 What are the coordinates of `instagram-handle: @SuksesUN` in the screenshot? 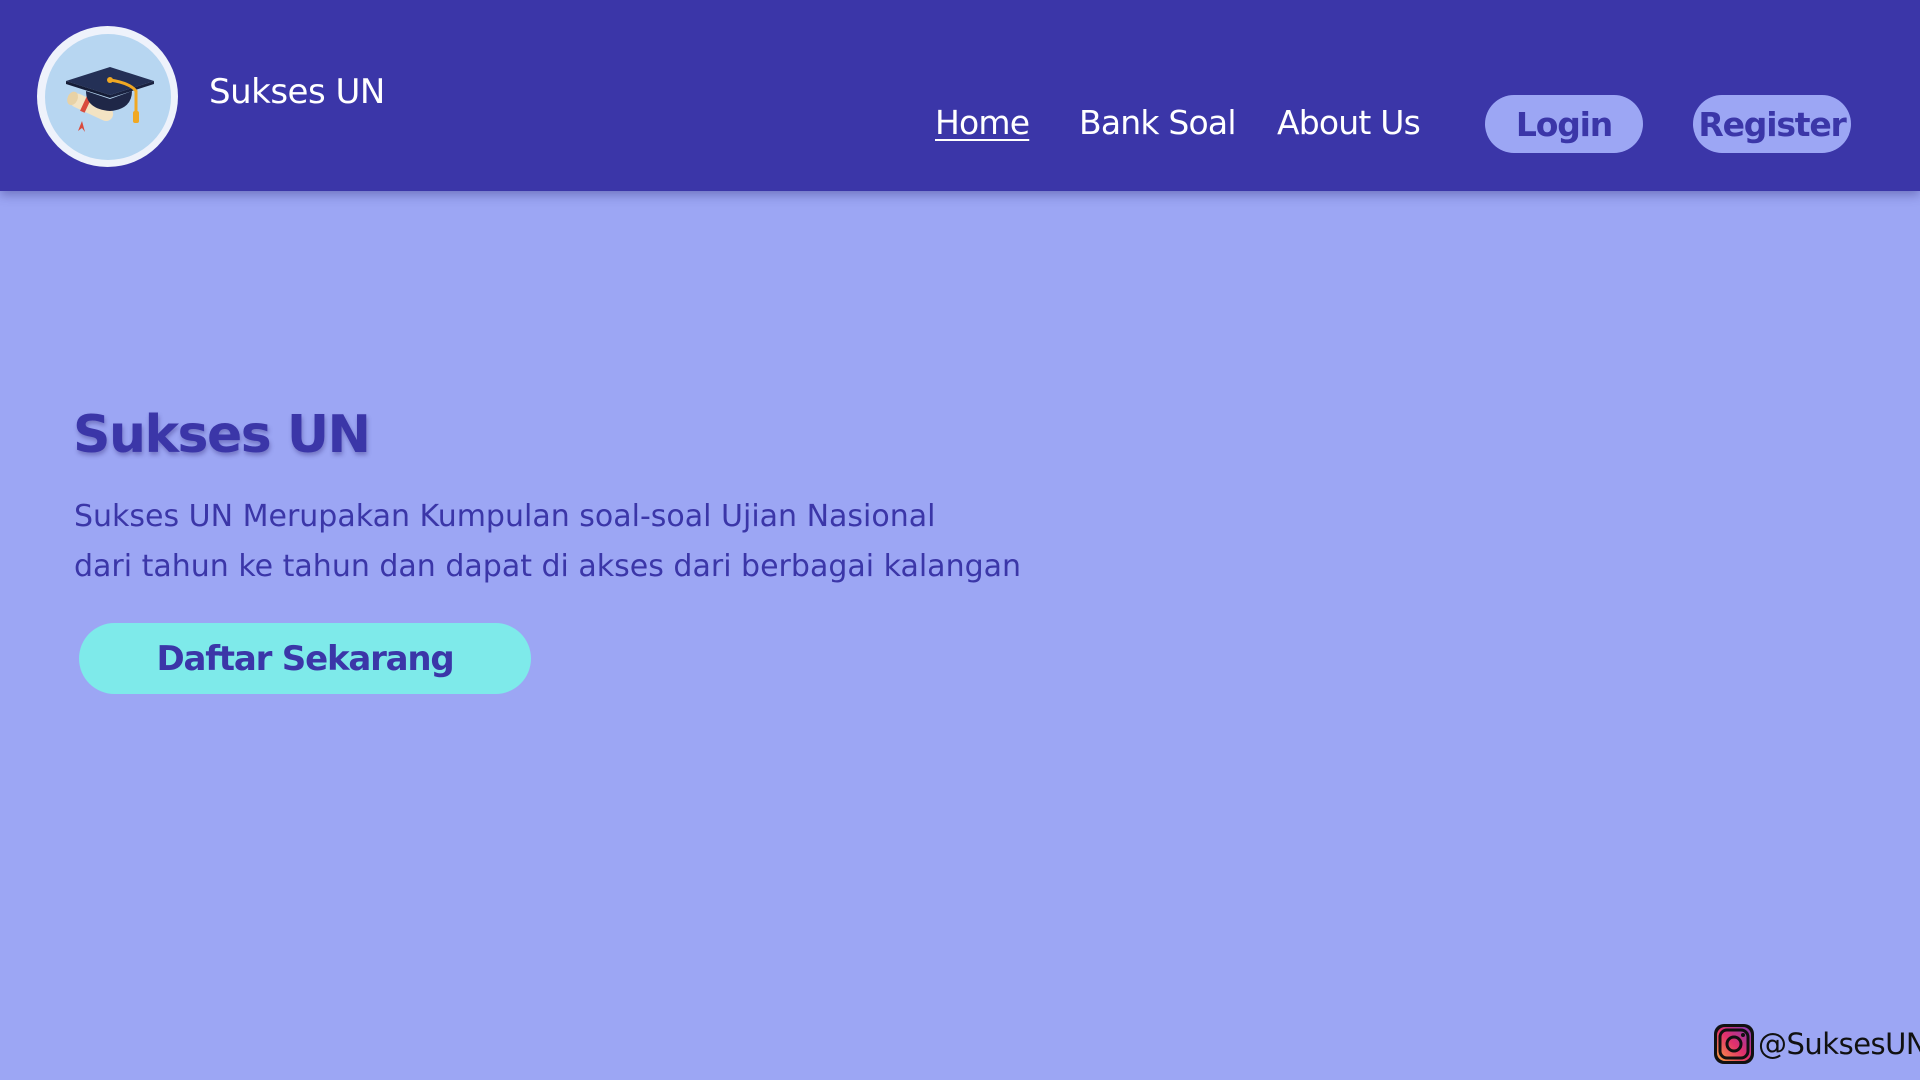 It's located at (1839, 1044).